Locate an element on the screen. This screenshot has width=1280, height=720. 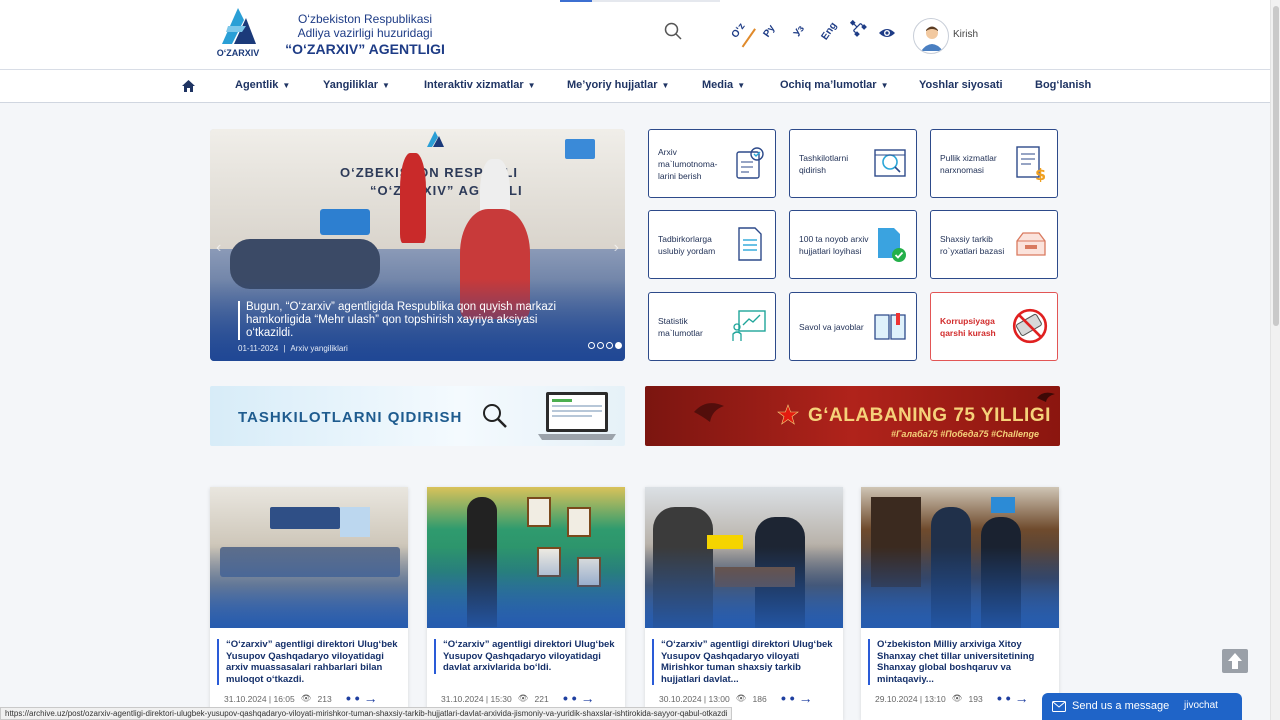
nav-item-yangiliklar: Yangiliklar ▼ is located at coordinates (356, 86).